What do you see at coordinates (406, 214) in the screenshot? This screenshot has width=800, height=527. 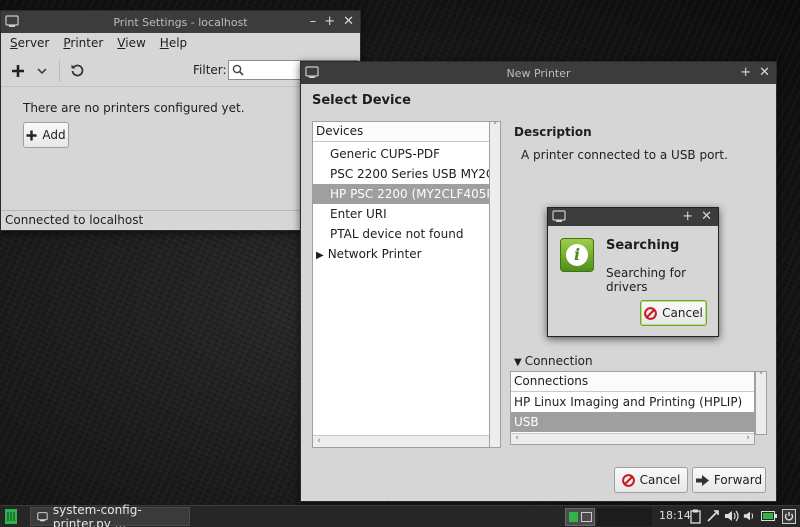 I see `list-item: Enter URI` at bounding box center [406, 214].